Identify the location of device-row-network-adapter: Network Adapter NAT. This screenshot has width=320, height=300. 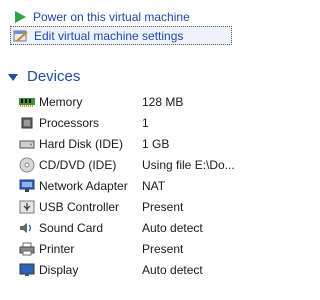
(131, 185).